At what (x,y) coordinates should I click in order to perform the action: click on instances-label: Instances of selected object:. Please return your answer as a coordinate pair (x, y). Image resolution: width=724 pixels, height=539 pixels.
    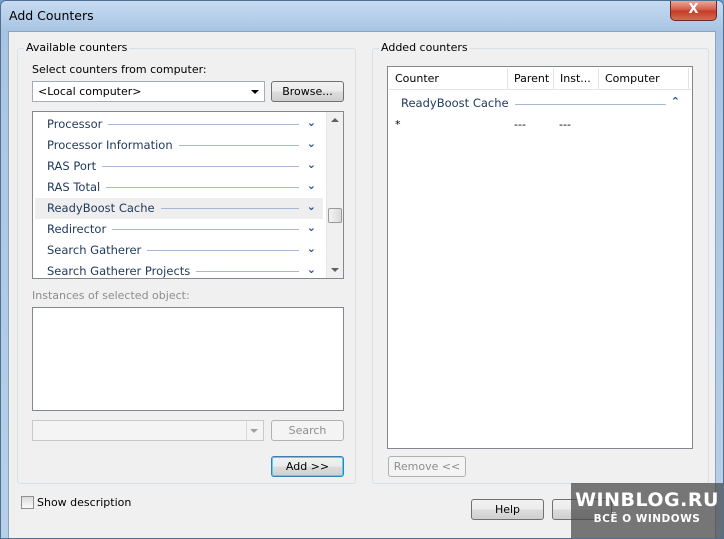
    Looking at the image, I should click on (111, 295).